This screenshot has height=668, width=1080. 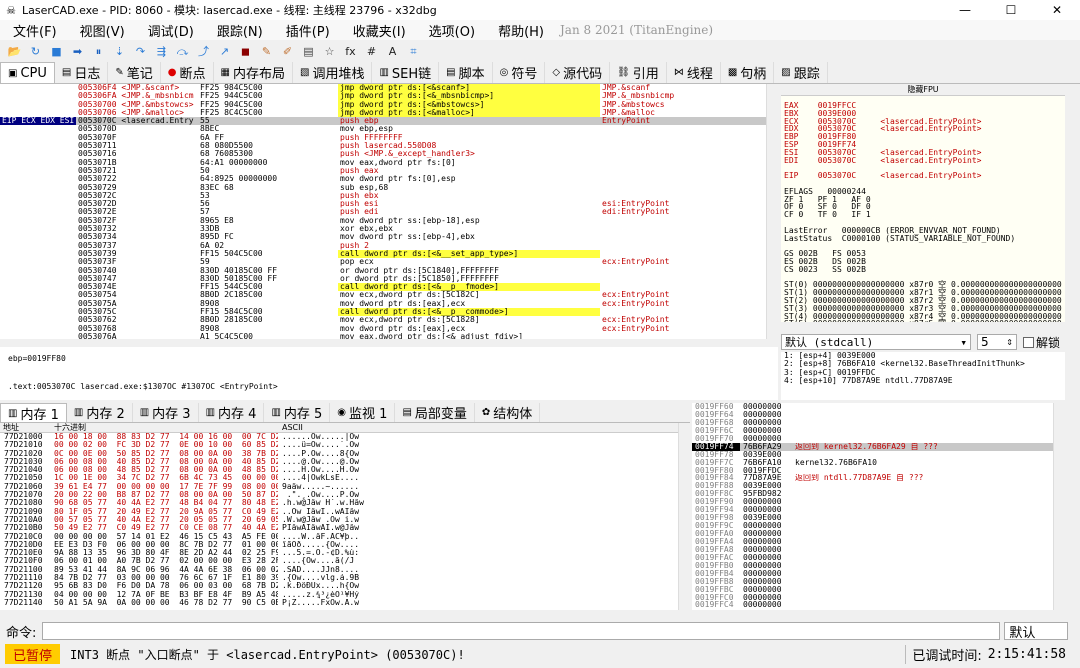 I want to click on dump-tab-dump-5: ▥ 内存 5, so click(x=297, y=412).